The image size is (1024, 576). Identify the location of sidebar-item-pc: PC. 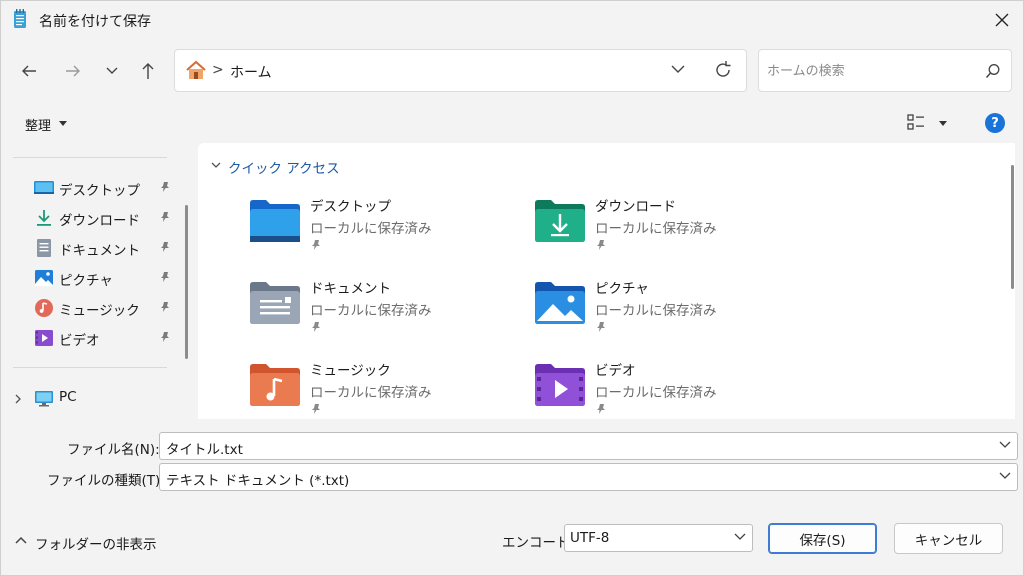
(104, 398).